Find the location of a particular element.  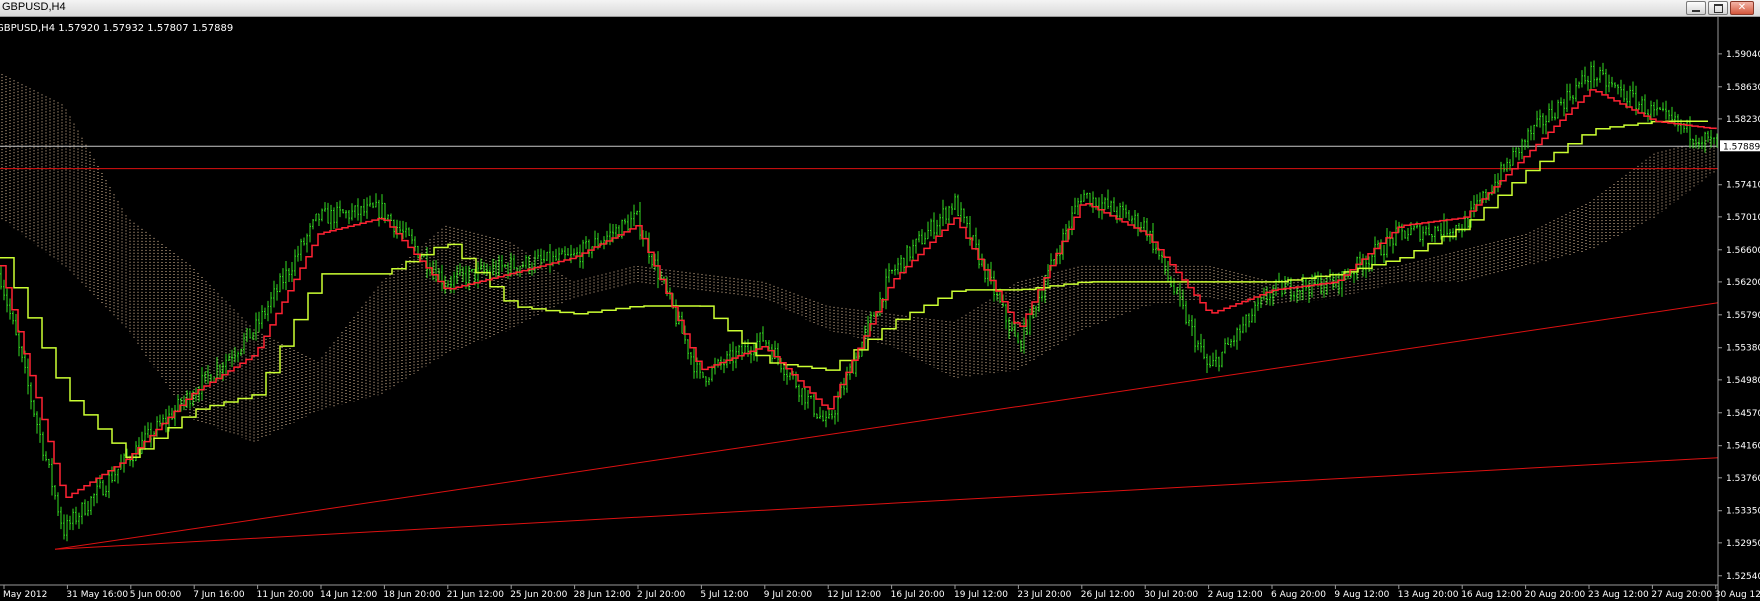

restore-button is located at coordinates (1718, 8).